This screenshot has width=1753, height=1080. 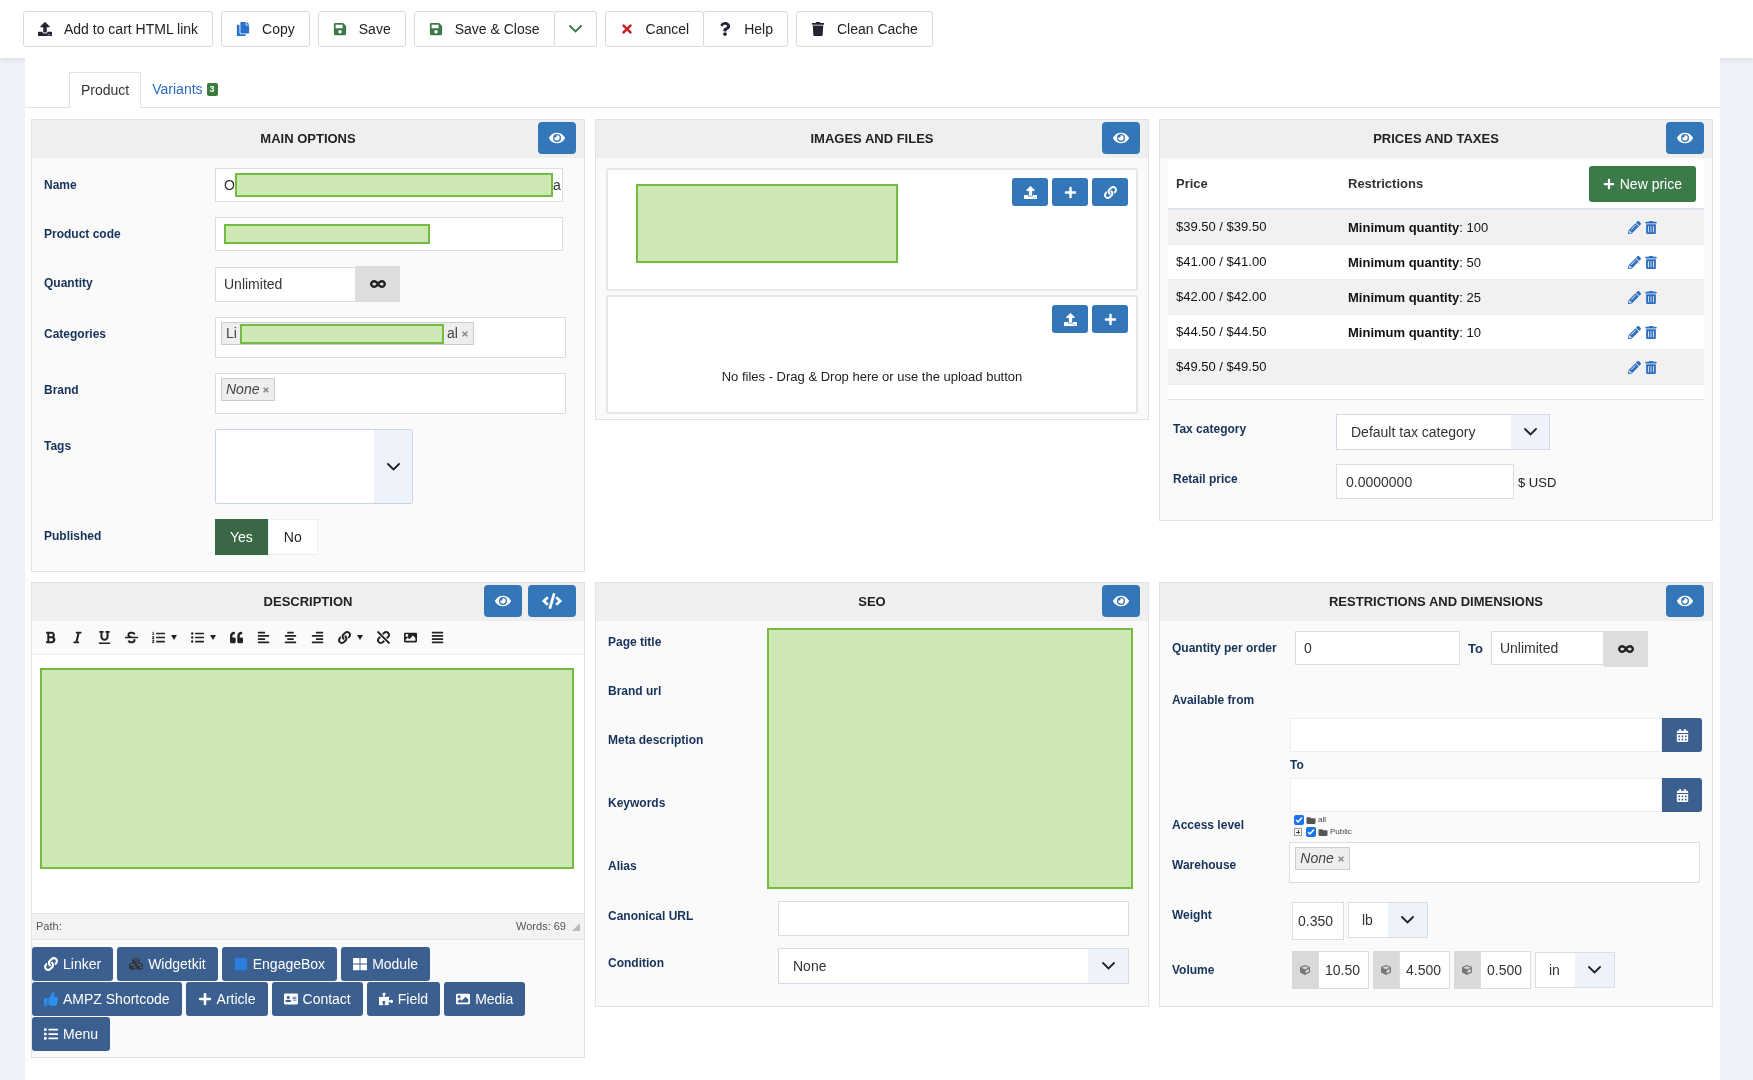 What do you see at coordinates (73, 964) in the screenshot?
I see `editor-extension-button: Linker` at bounding box center [73, 964].